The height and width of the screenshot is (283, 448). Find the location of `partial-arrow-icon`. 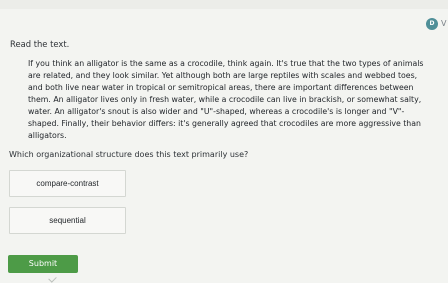

partial-arrow-icon is located at coordinates (52, 278).